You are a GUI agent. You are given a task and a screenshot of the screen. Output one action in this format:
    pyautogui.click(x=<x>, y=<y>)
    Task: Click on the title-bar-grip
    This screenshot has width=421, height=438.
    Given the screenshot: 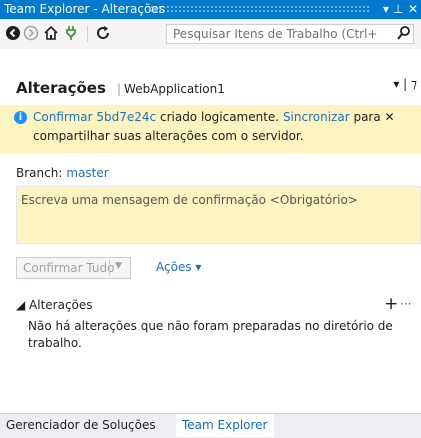 What is the action you would take?
    pyautogui.click(x=260, y=9)
    